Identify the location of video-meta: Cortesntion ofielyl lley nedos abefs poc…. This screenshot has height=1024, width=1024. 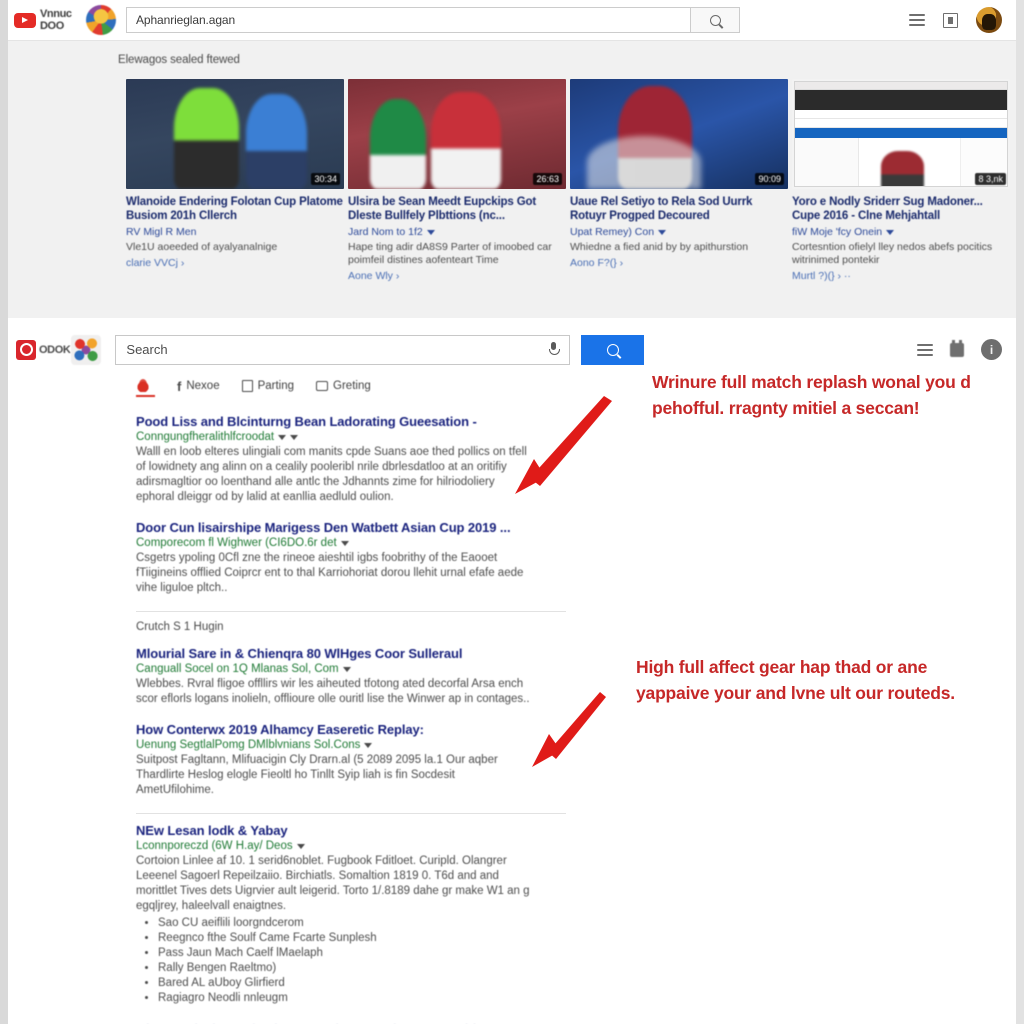
(892, 253).